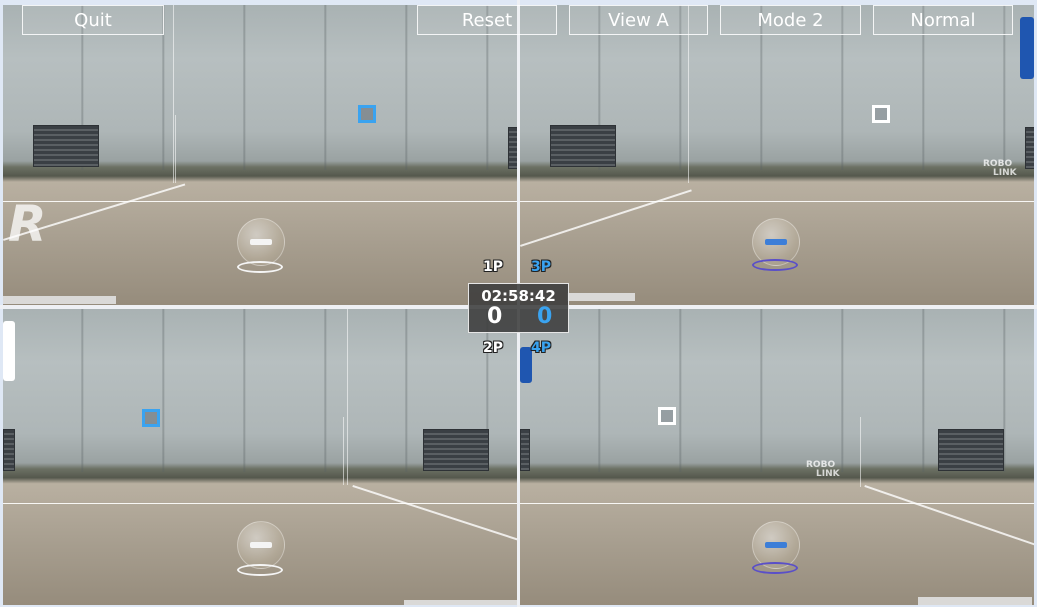  What do you see at coordinates (487, 20) in the screenshot?
I see `reset-button: Reset` at bounding box center [487, 20].